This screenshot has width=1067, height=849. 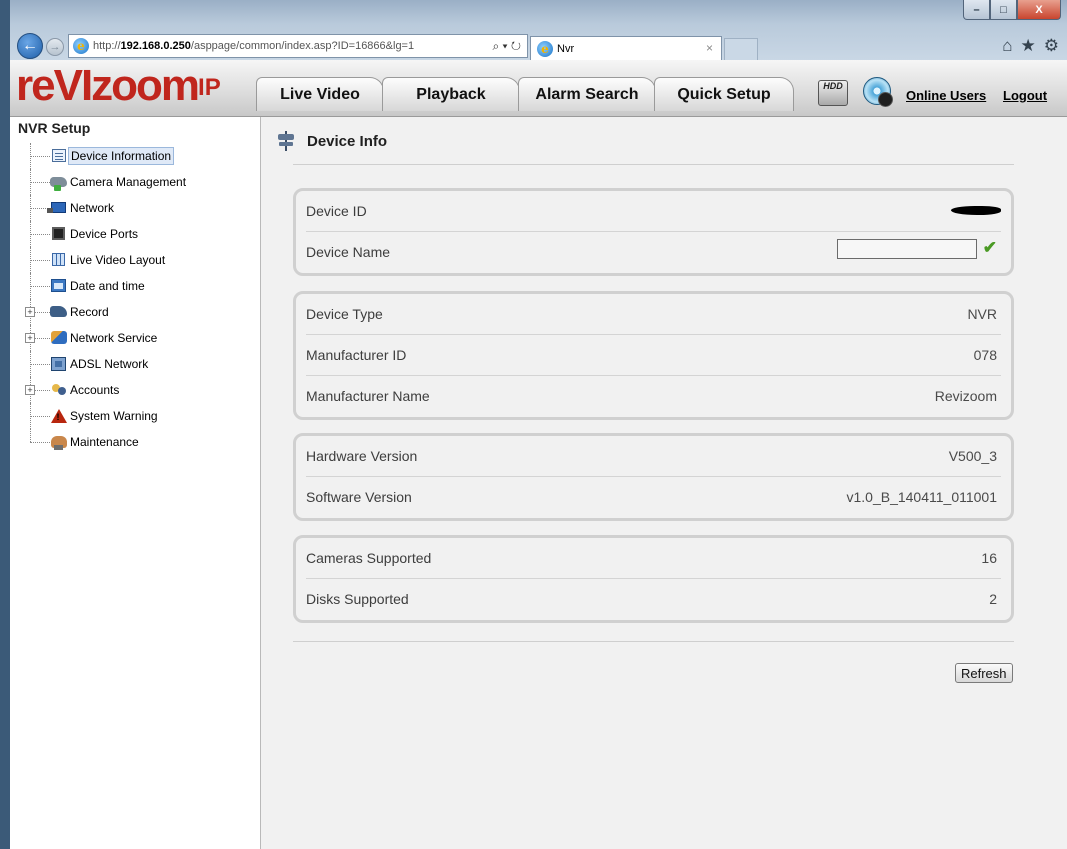 What do you see at coordinates (57, 207) in the screenshot?
I see `network-icon` at bounding box center [57, 207].